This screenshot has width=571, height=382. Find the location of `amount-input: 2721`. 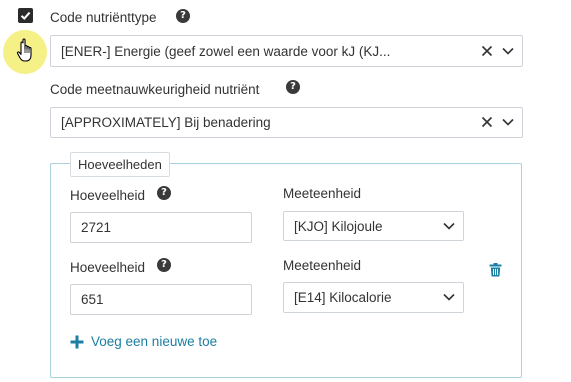

amount-input: 2721 is located at coordinates (161, 227).